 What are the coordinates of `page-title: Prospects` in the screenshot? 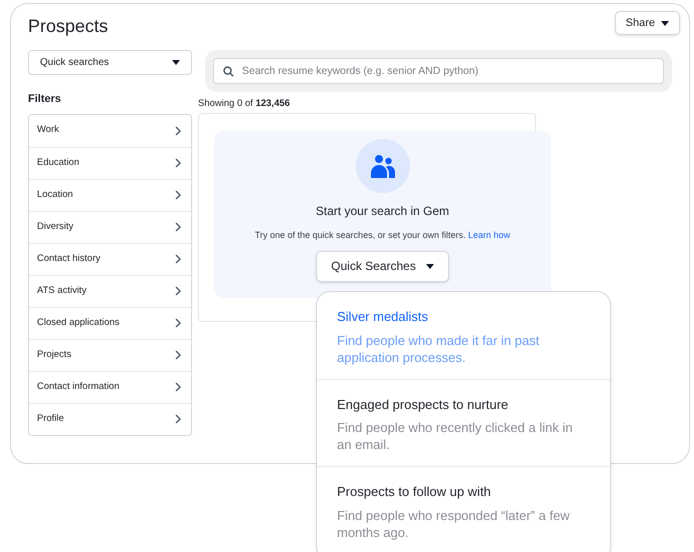 It's located at (68, 26).